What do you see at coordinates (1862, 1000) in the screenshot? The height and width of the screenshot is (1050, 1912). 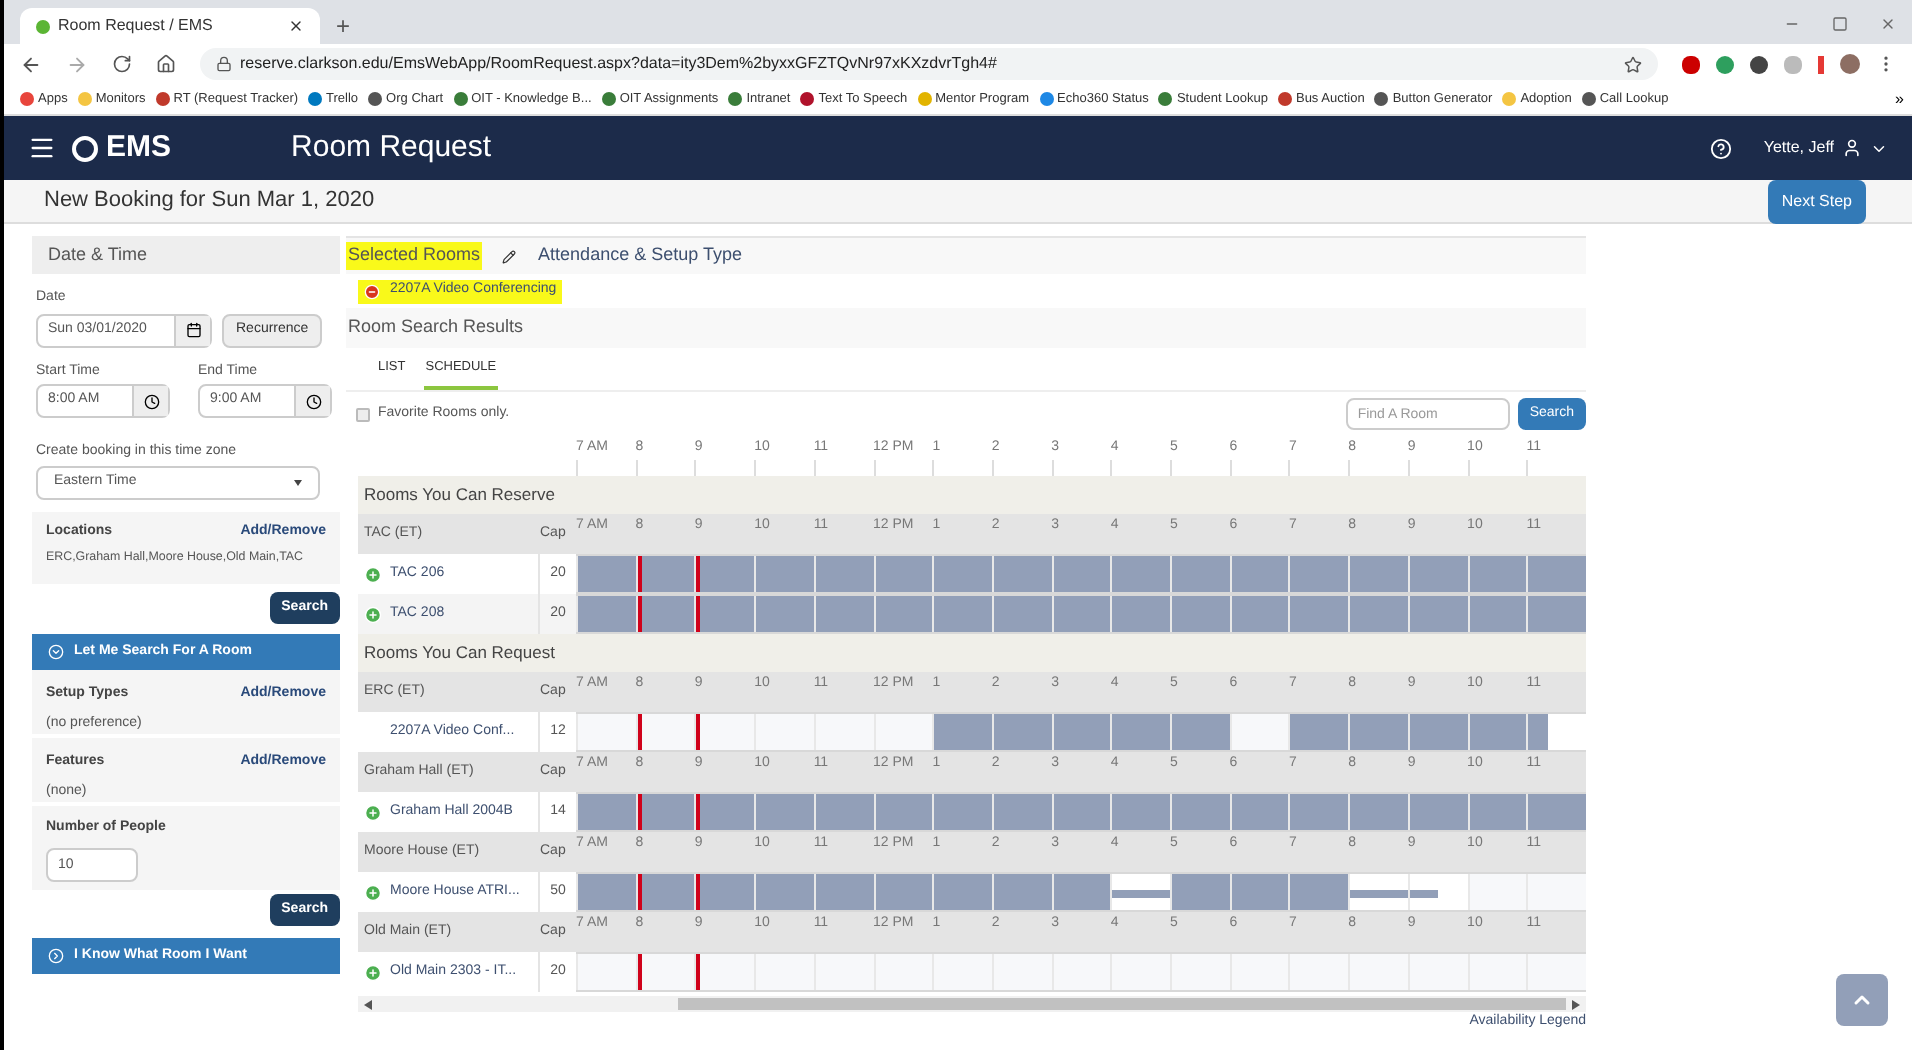 I see `scroll-top-button` at bounding box center [1862, 1000].